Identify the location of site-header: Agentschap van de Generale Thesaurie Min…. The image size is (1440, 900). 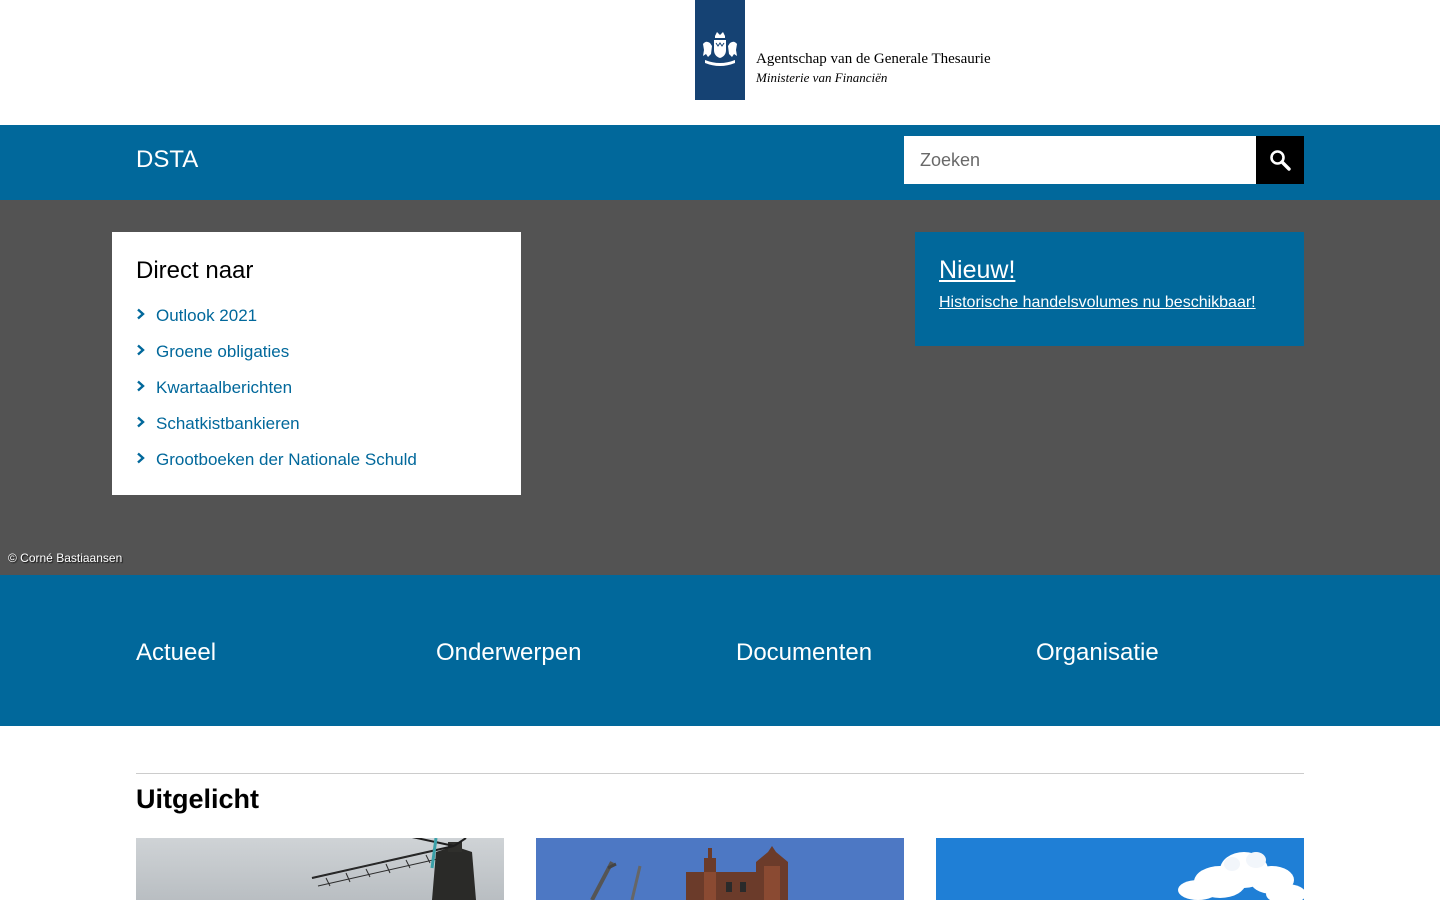
(720, 62).